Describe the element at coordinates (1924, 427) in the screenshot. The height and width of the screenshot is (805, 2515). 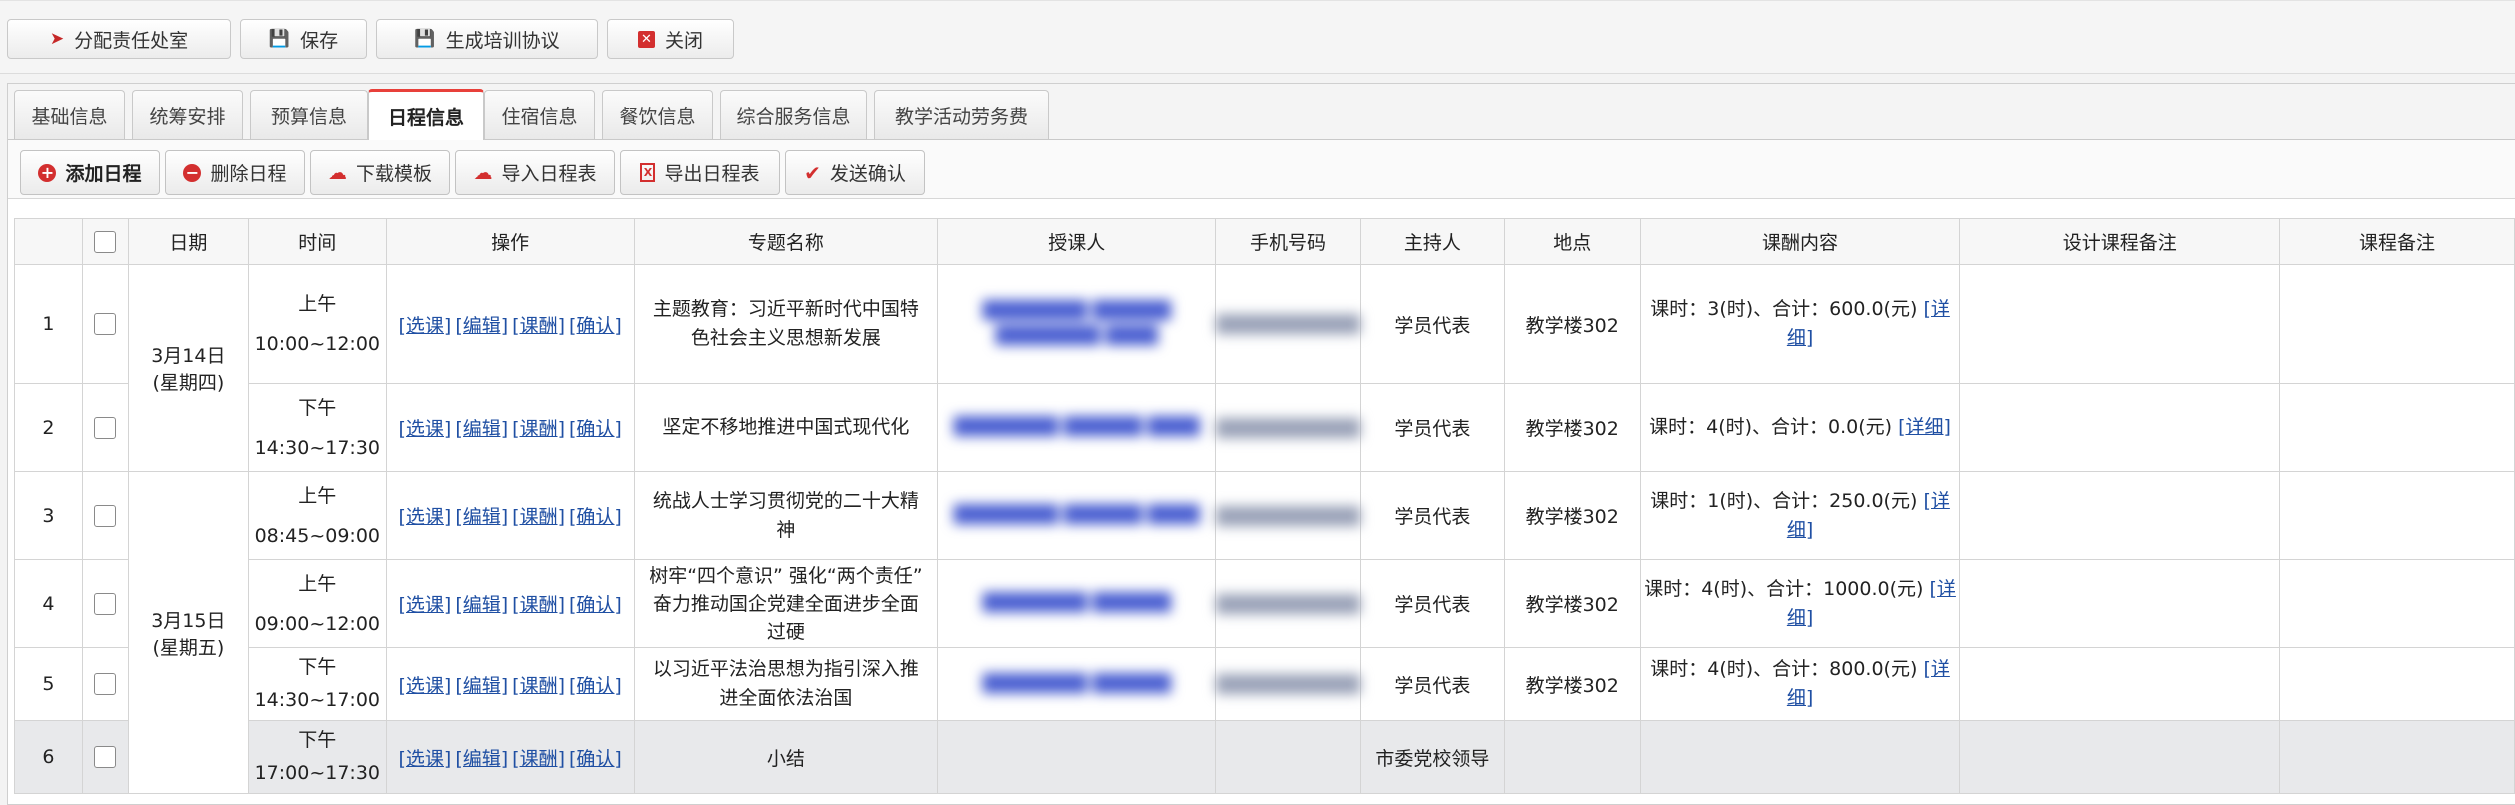
I see `fee-detail-link: [详细]` at that location.